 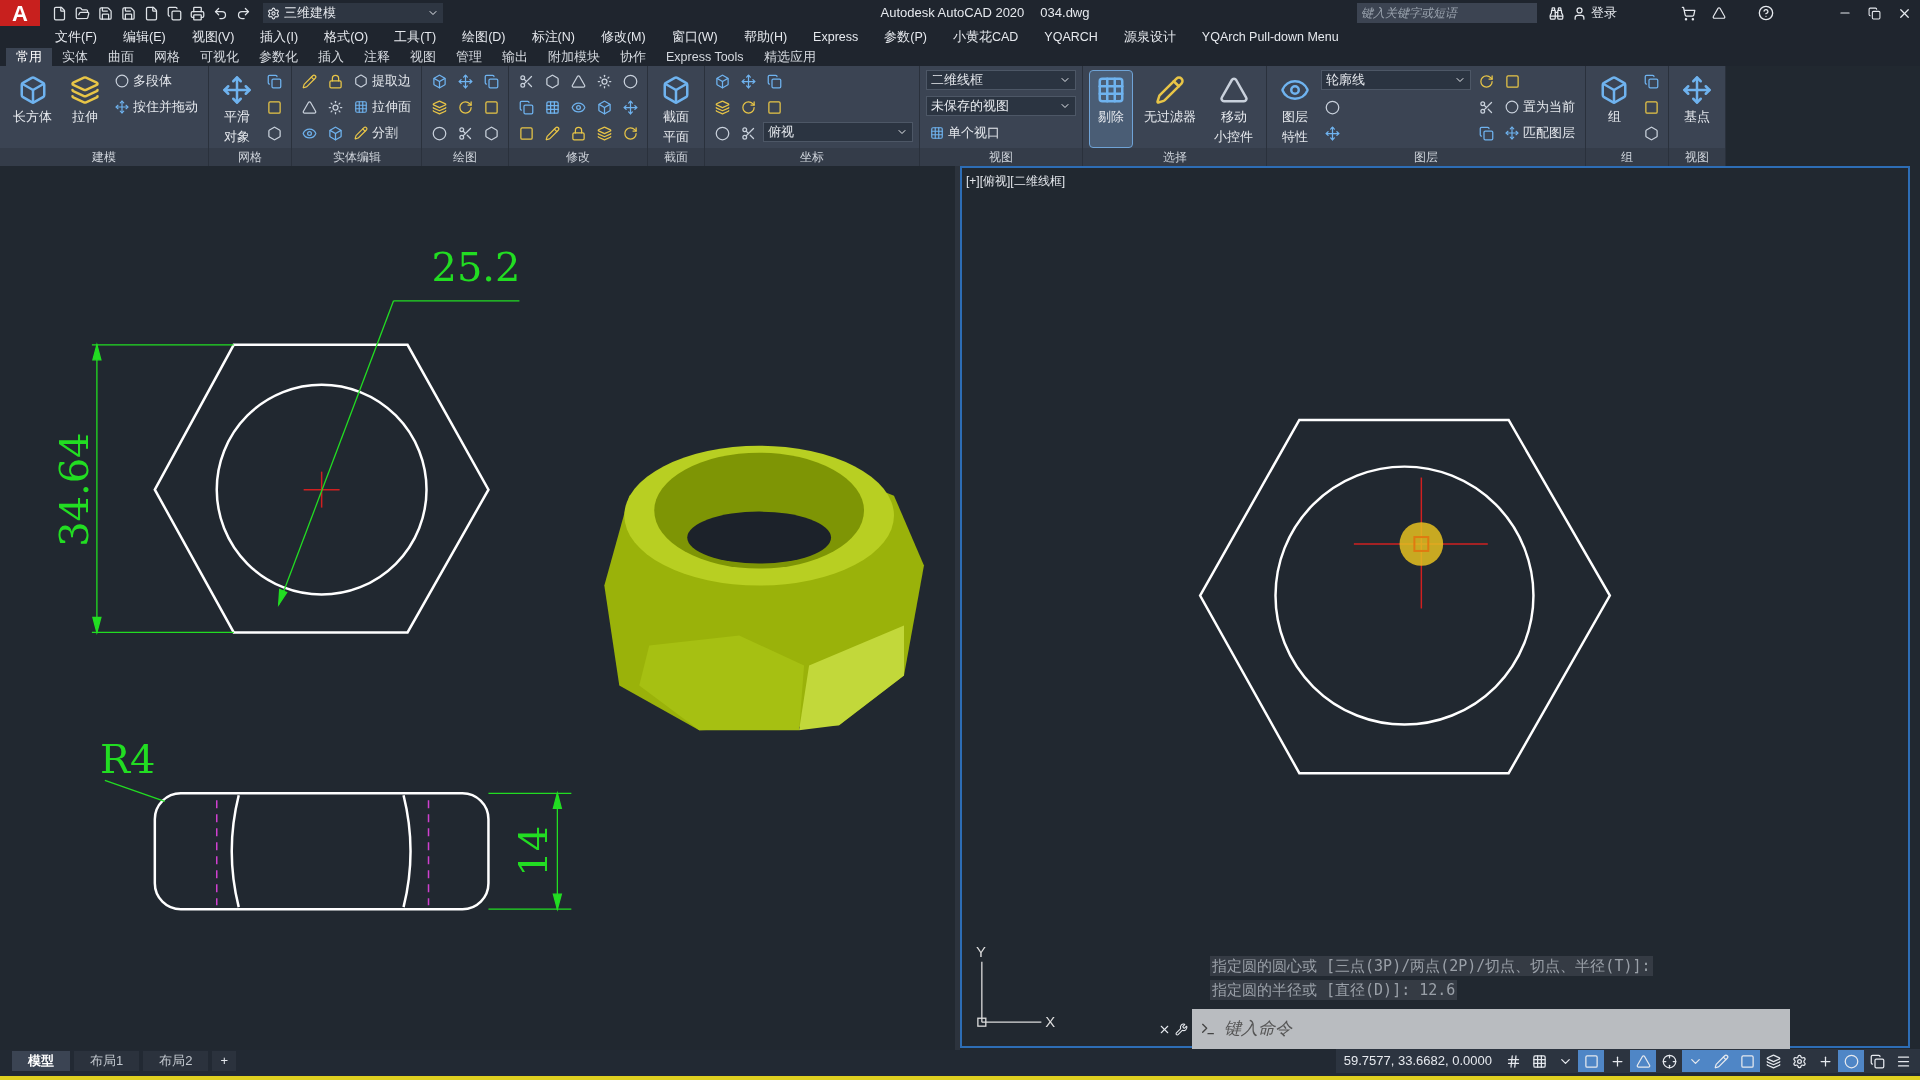 I want to click on user-icon, so click(x=1579, y=13).